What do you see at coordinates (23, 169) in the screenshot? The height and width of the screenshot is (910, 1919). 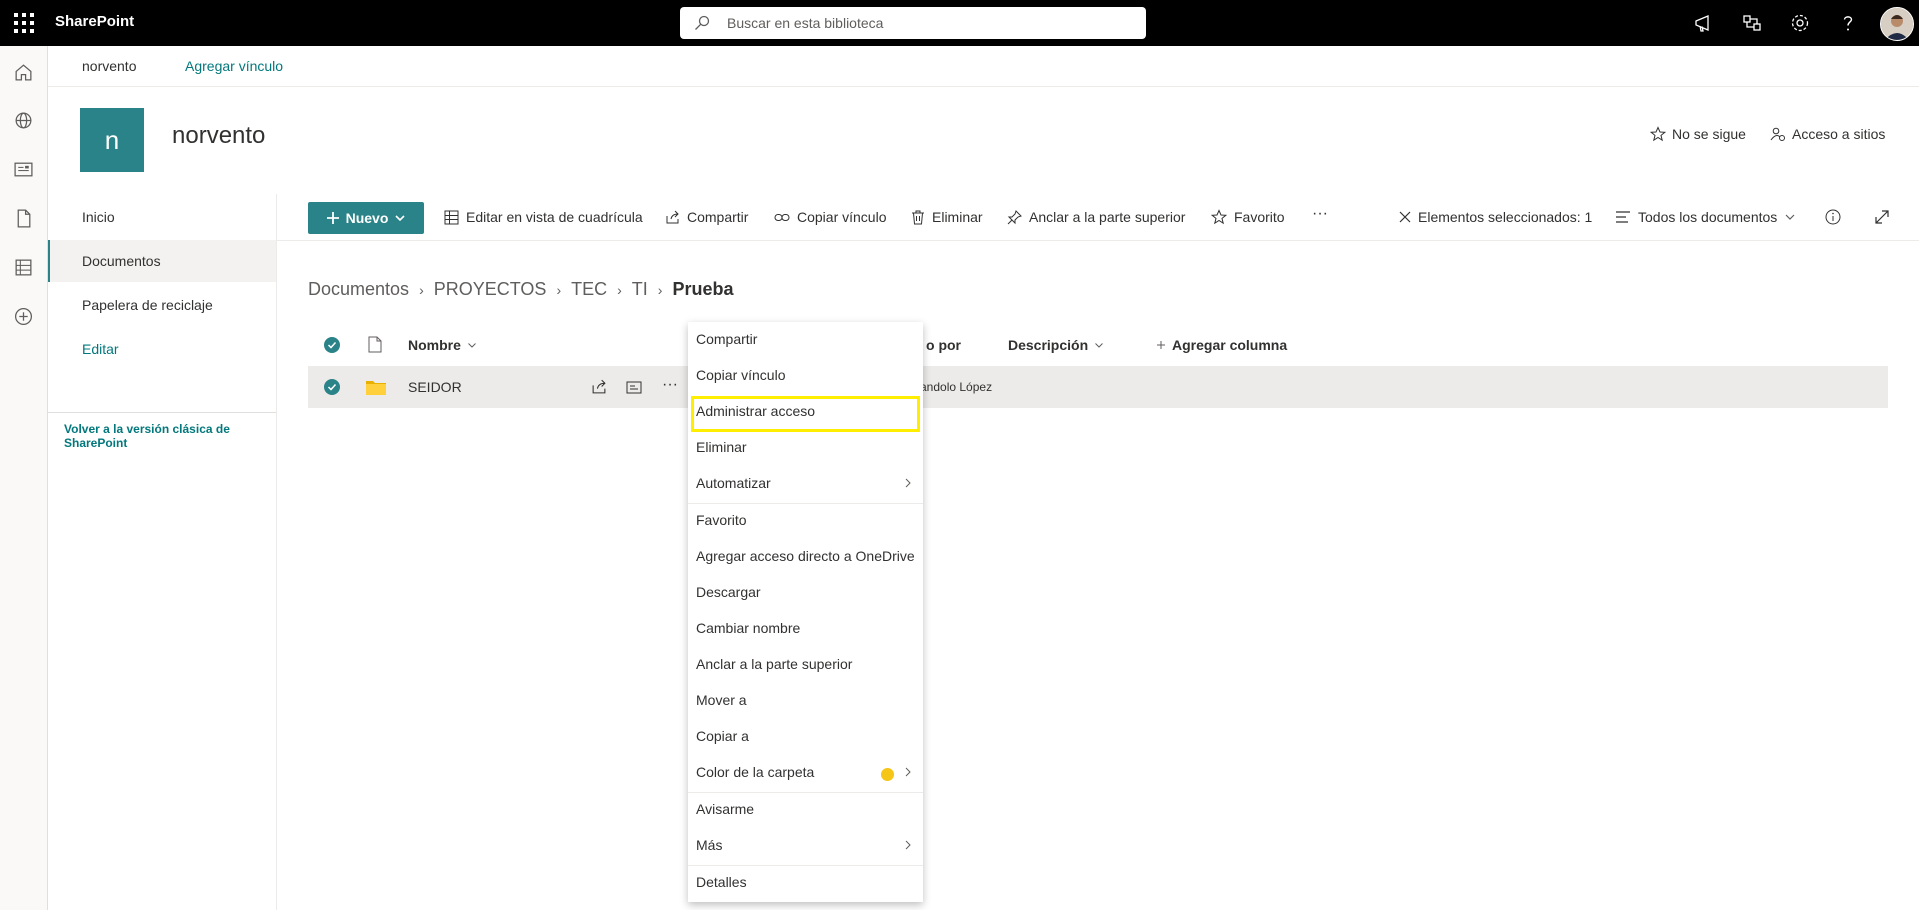 I see `news-icon` at bounding box center [23, 169].